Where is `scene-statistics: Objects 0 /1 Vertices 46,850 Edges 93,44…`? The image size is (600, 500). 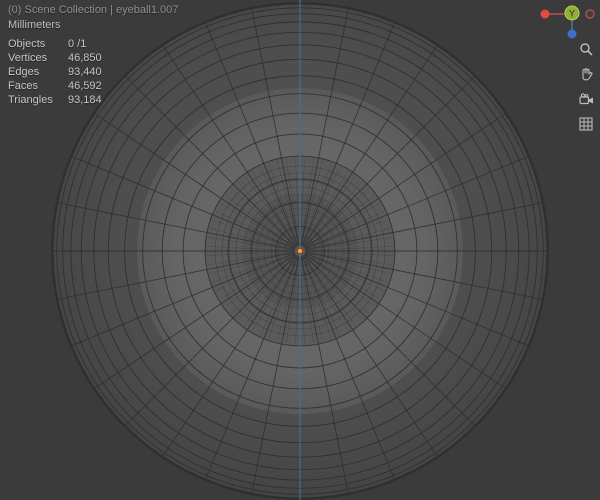 scene-statistics: Objects 0 /1 Vertices 46,850 Edges 93,44… is located at coordinates (93, 72).